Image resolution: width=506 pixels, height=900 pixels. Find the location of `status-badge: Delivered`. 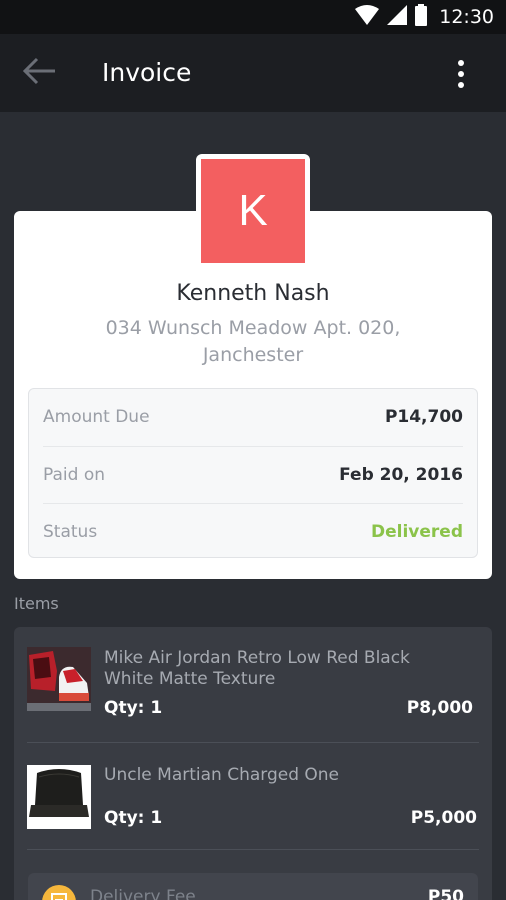

status-badge: Delivered is located at coordinates (417, 531).